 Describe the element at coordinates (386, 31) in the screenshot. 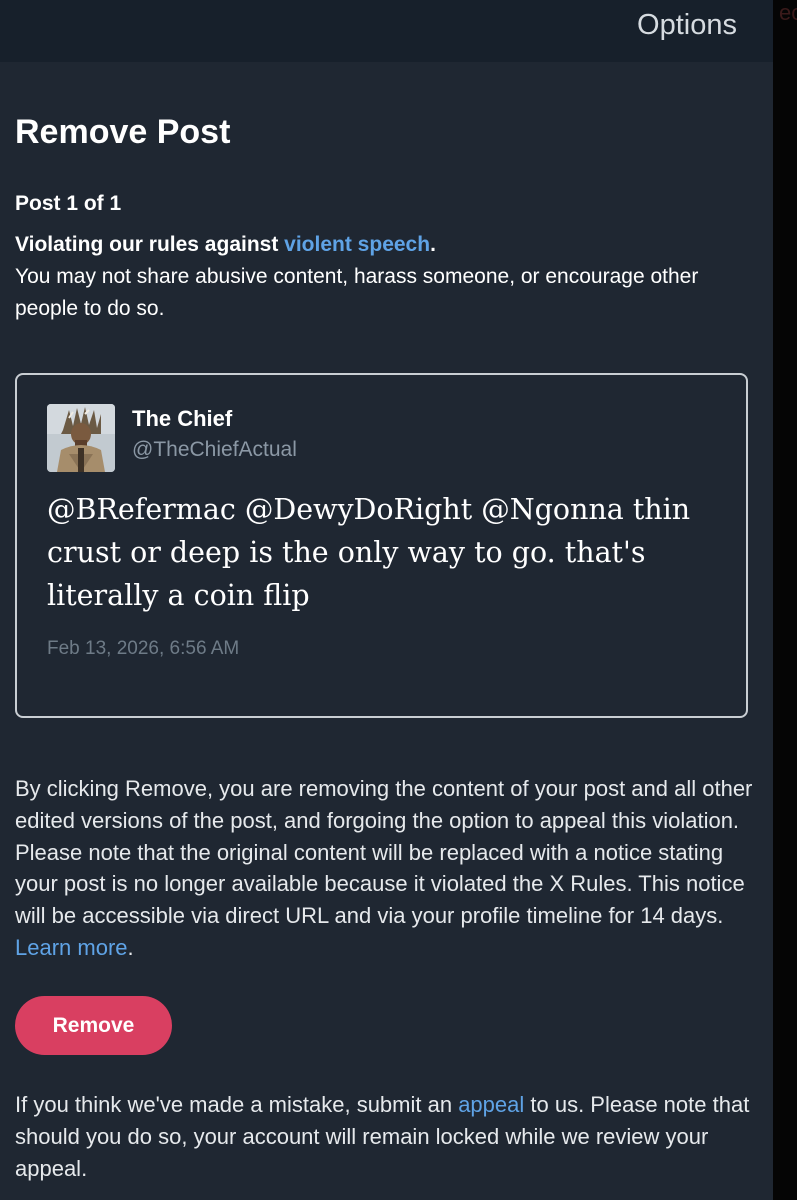

I see `top-bar: Options` at that location.